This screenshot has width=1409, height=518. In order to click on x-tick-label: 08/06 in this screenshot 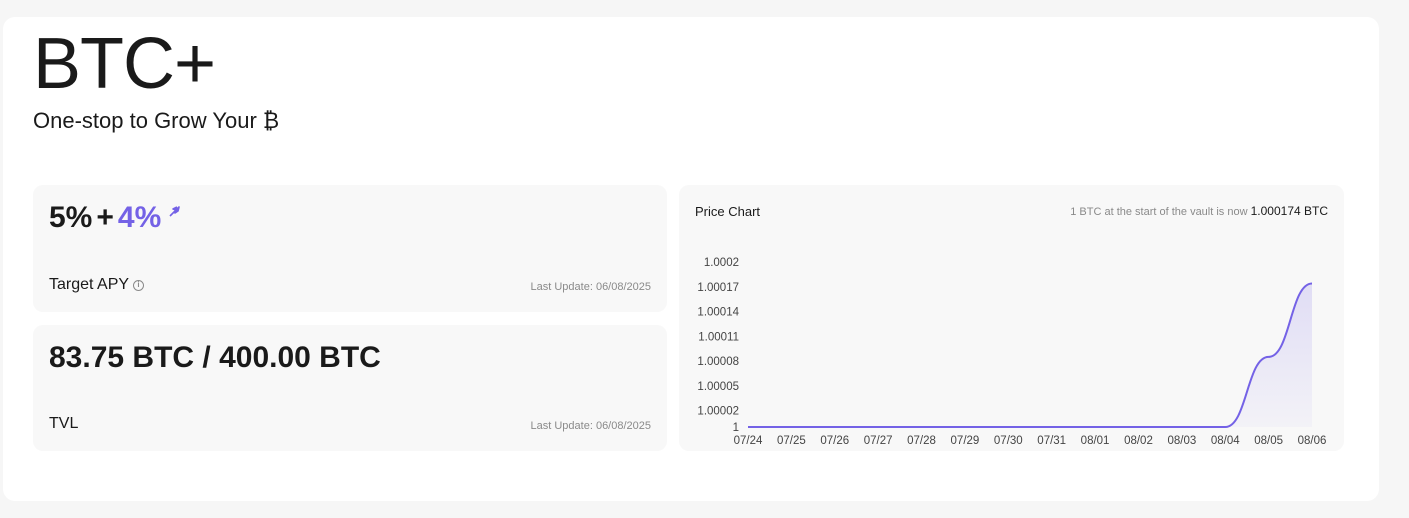, I will do `click(1312, 441)`.